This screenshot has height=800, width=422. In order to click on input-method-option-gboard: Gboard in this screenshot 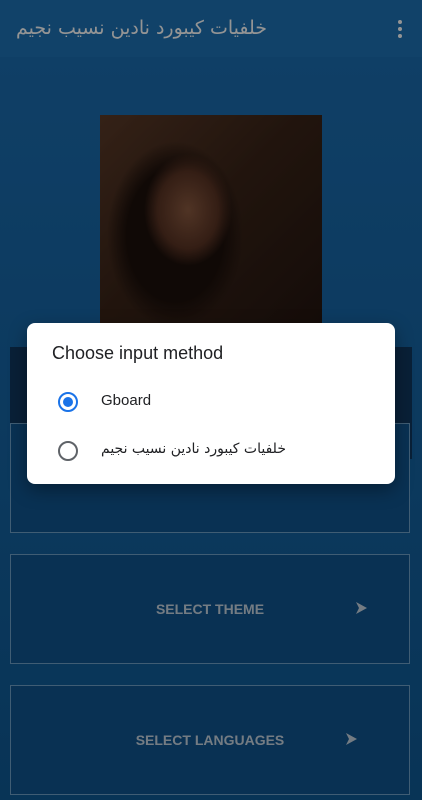, I will do `click(211, 402)`.